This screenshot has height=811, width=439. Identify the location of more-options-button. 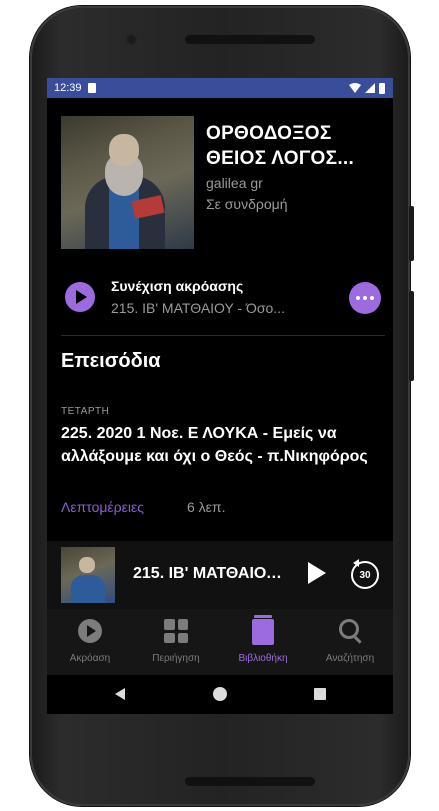
(365, 298).